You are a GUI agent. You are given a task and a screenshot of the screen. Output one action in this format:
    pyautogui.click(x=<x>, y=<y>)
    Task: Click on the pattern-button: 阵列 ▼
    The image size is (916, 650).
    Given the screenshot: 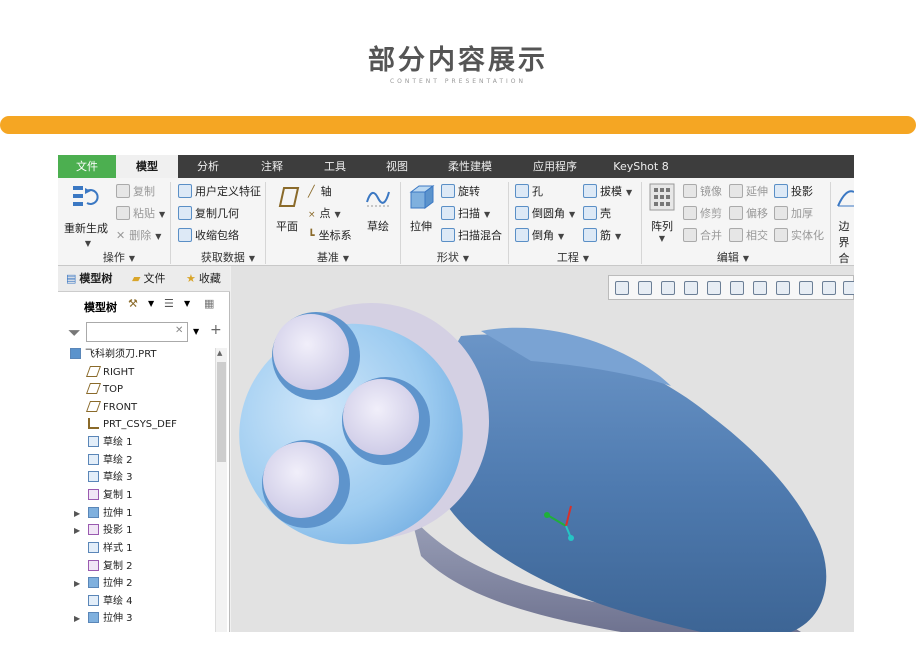 What is the action you would take?
    pyautogui.click(x=662, y=230)
    